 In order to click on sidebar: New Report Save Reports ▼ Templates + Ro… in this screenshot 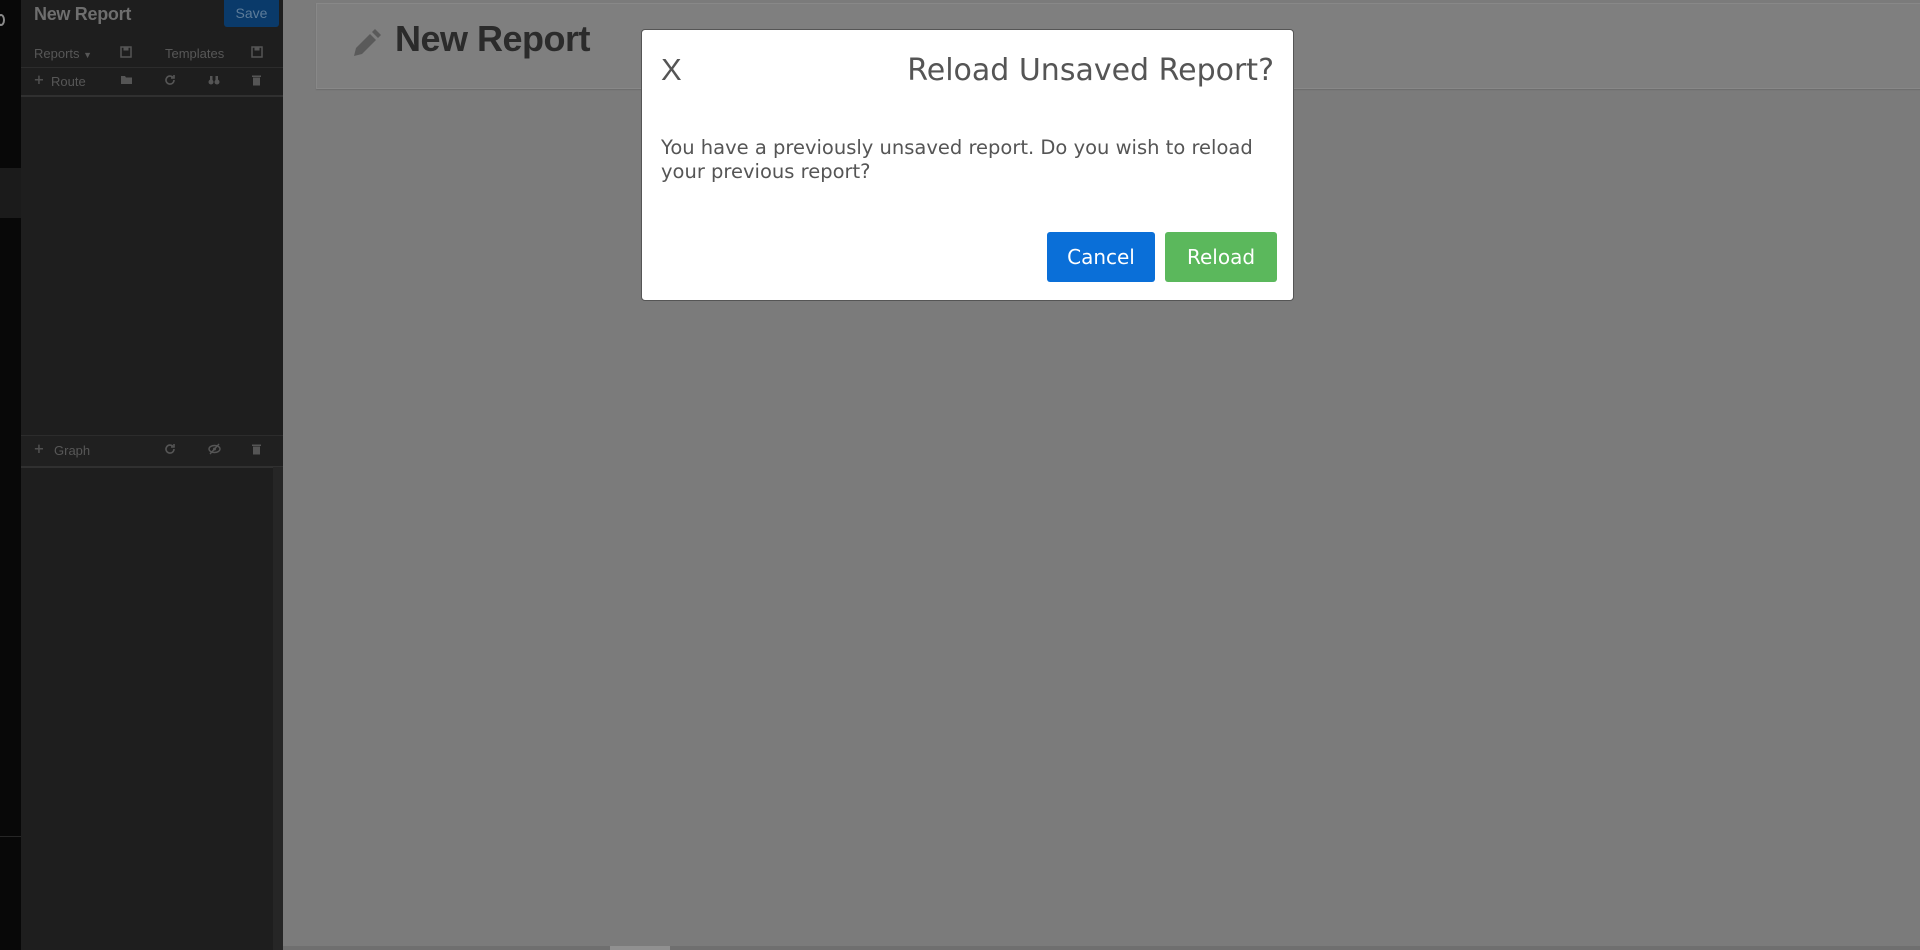, I will do `click(152, 475)`.